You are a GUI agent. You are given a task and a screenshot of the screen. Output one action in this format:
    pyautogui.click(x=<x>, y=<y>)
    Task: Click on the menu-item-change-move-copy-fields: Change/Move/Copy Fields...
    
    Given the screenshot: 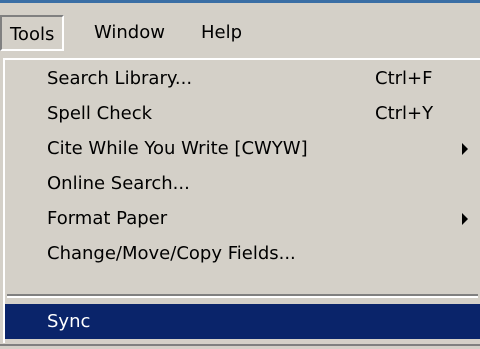 What is the action you would take?
    pyautogui.click(x=242, y=253)
    